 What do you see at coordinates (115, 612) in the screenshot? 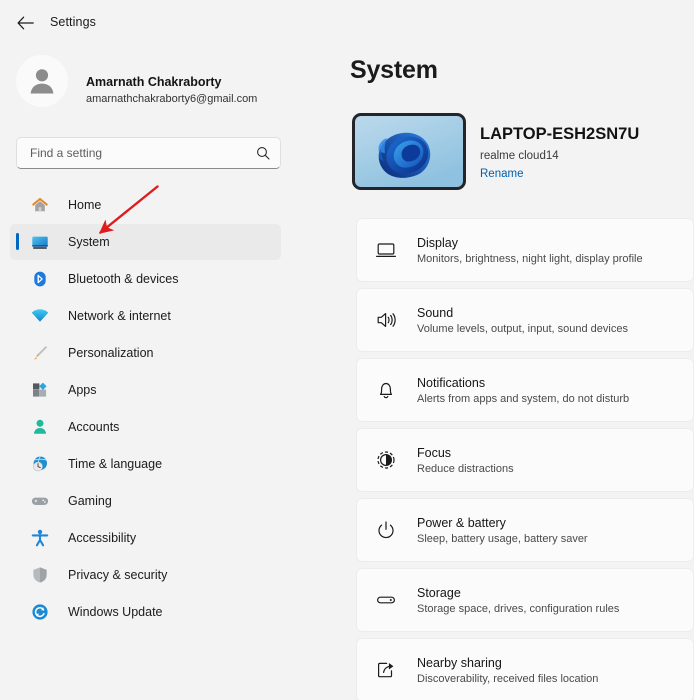
I see `sidebar-item-label: Windows Update` at bounding box center [115, 612].